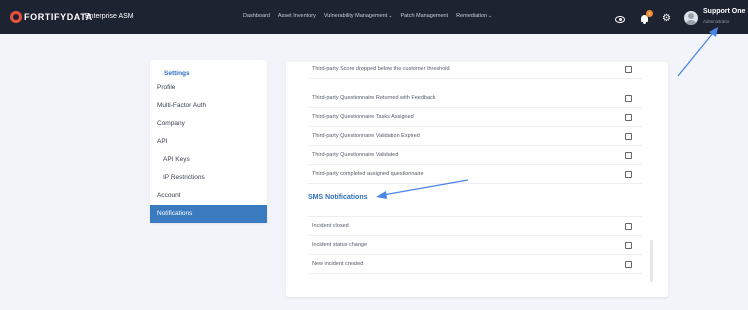 The image size is (748, 310). What do you see at coordinates (475, 117) in the screenshot?
I see `list-item: Third-party Questionnaire Tasks Assigned` at bounding box center [475, 117].